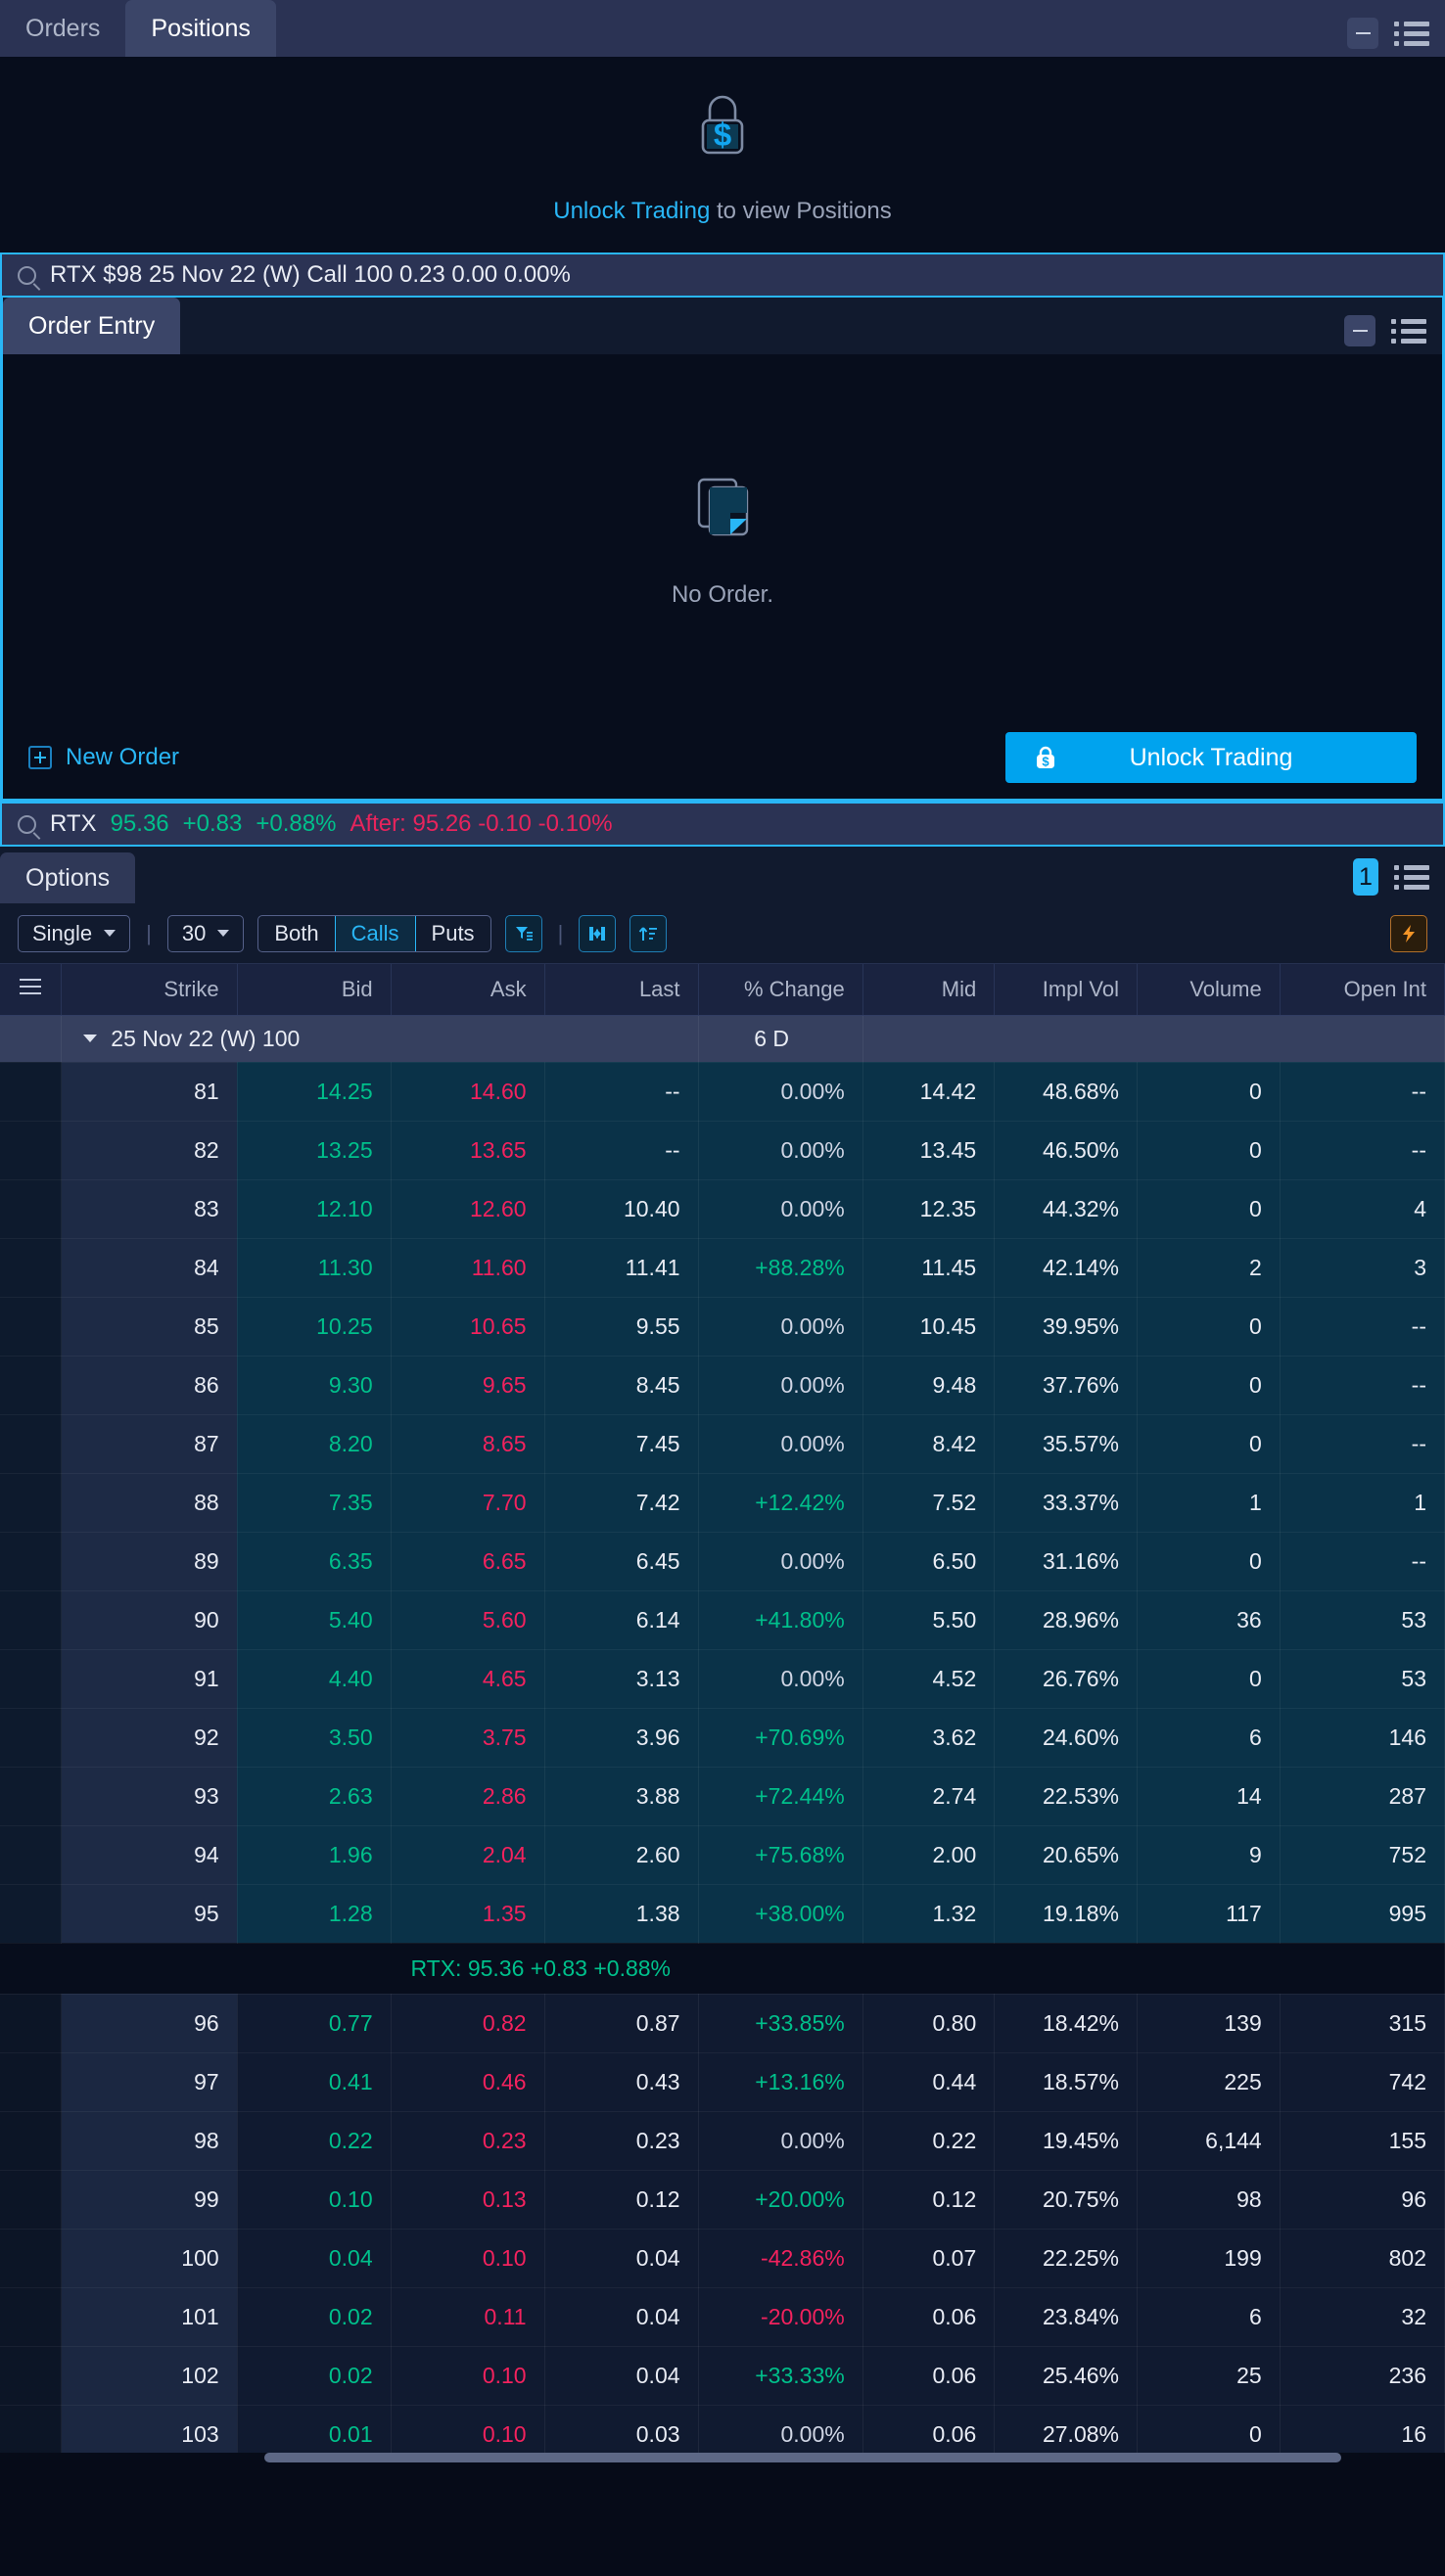 The image size is (1445, 2576). I want to click on cell-strike: 100, so click(150, 2259).